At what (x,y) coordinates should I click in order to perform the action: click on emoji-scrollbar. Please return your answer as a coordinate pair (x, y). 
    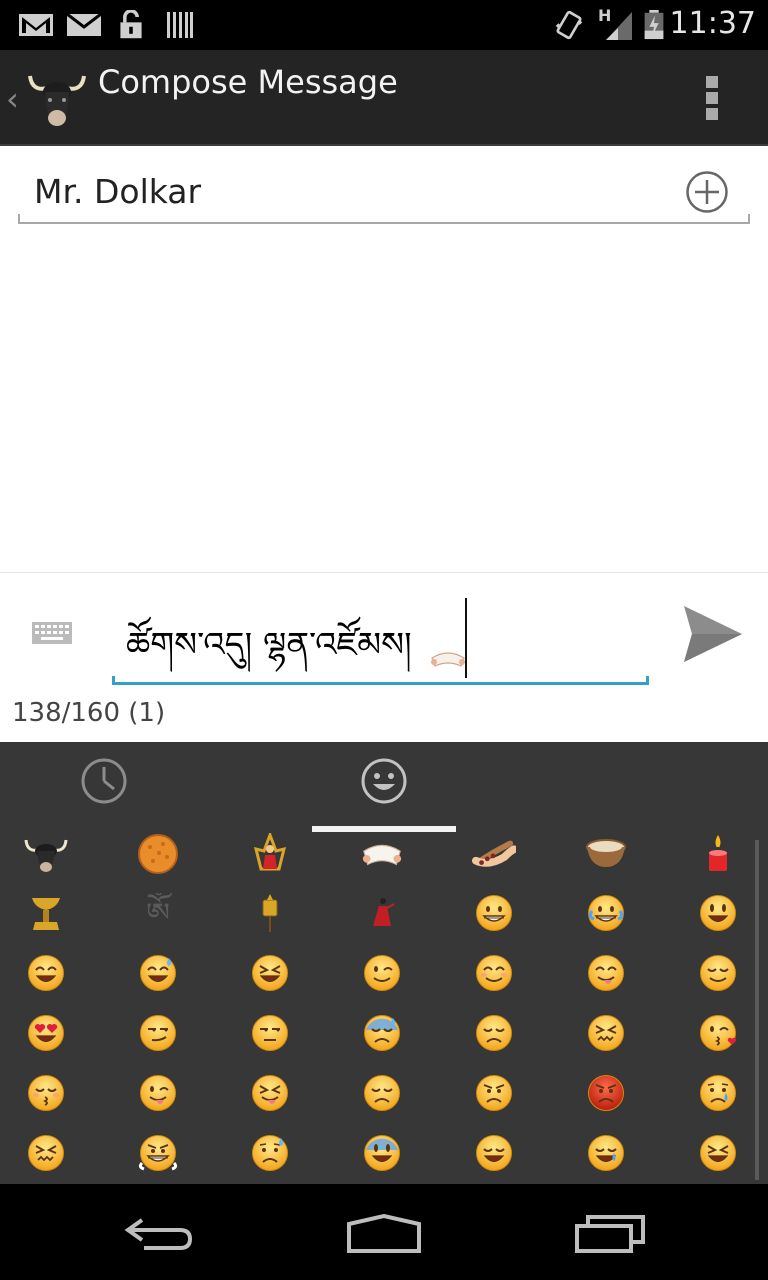
    Looking at the image, I should click on (757, 1010).